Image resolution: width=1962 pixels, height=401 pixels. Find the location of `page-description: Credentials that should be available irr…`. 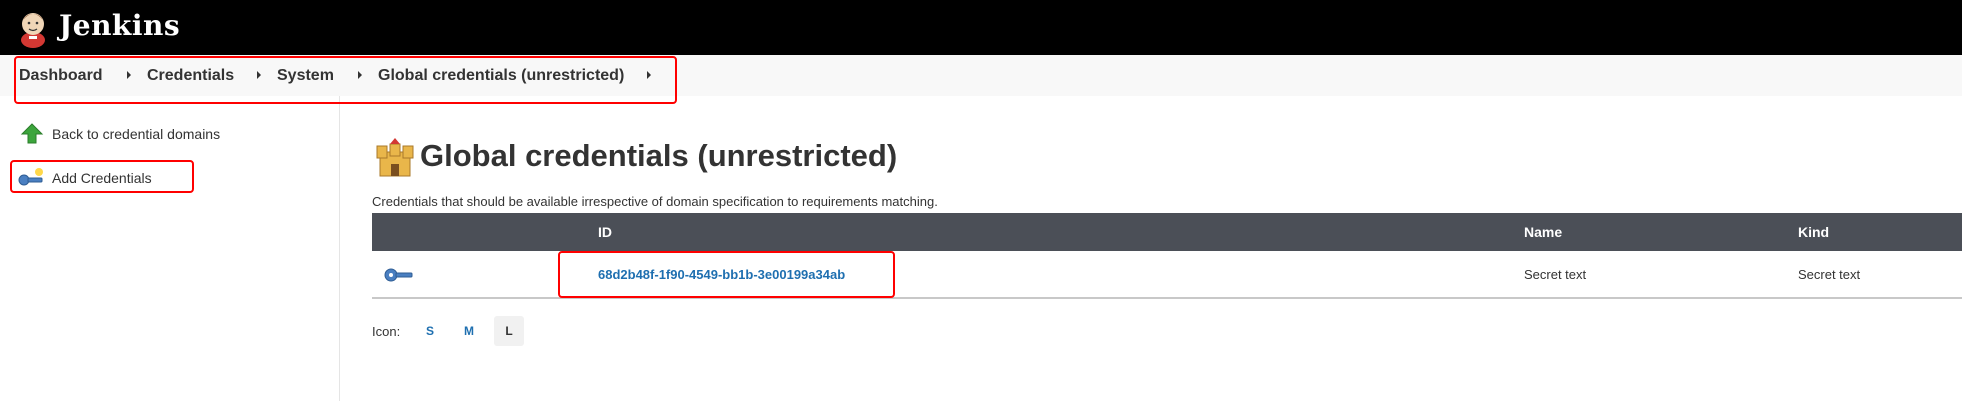

page-description: Credentials that should be available irr… is located at coordinates (655, 201).